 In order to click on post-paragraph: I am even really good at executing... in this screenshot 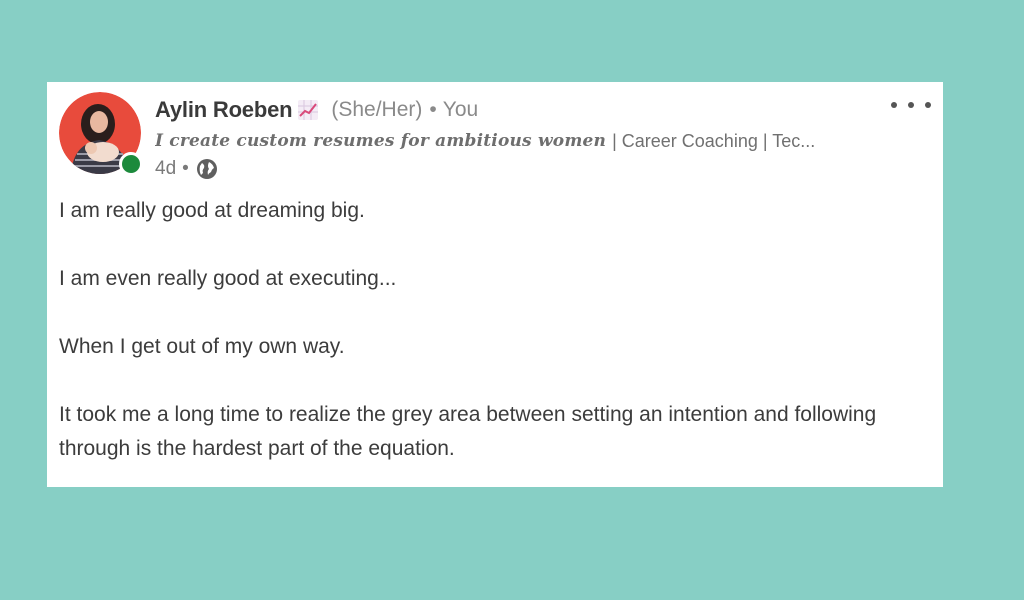, I will do `click(228, 278)`.